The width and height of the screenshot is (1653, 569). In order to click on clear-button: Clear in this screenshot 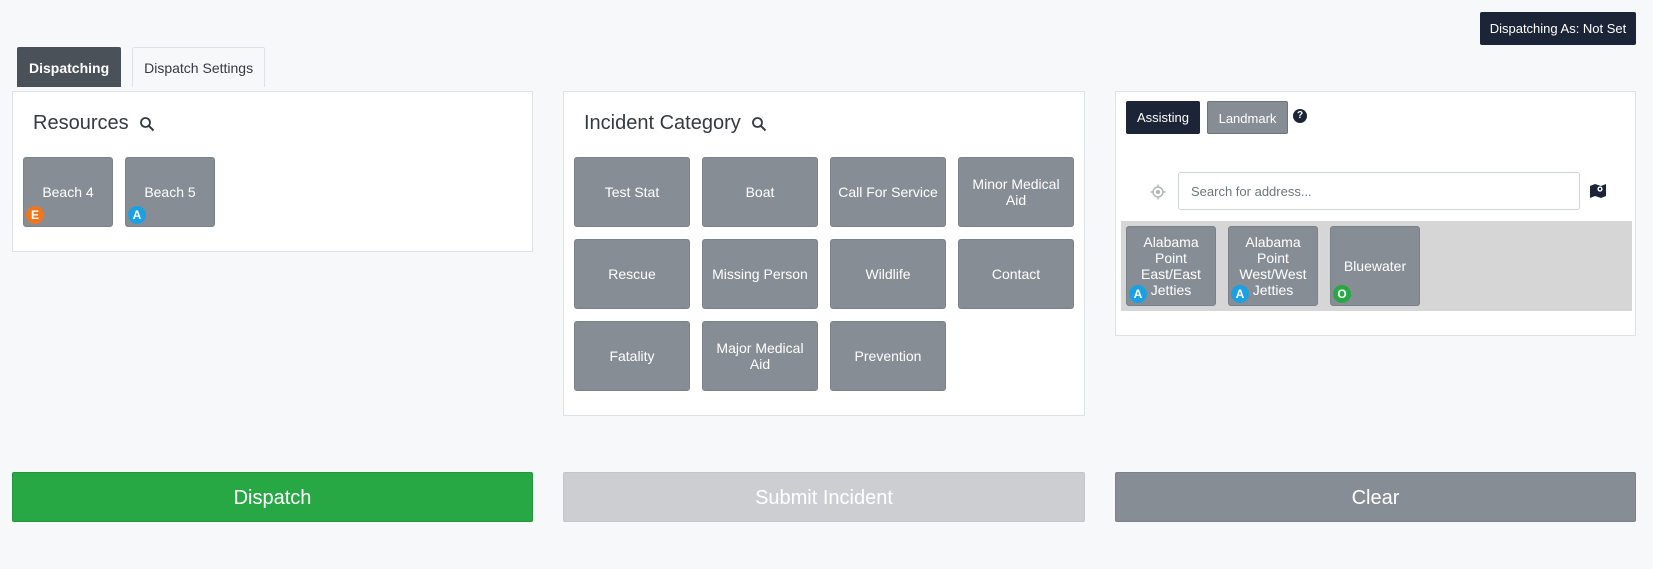, I will do `click(1375, 497)`.